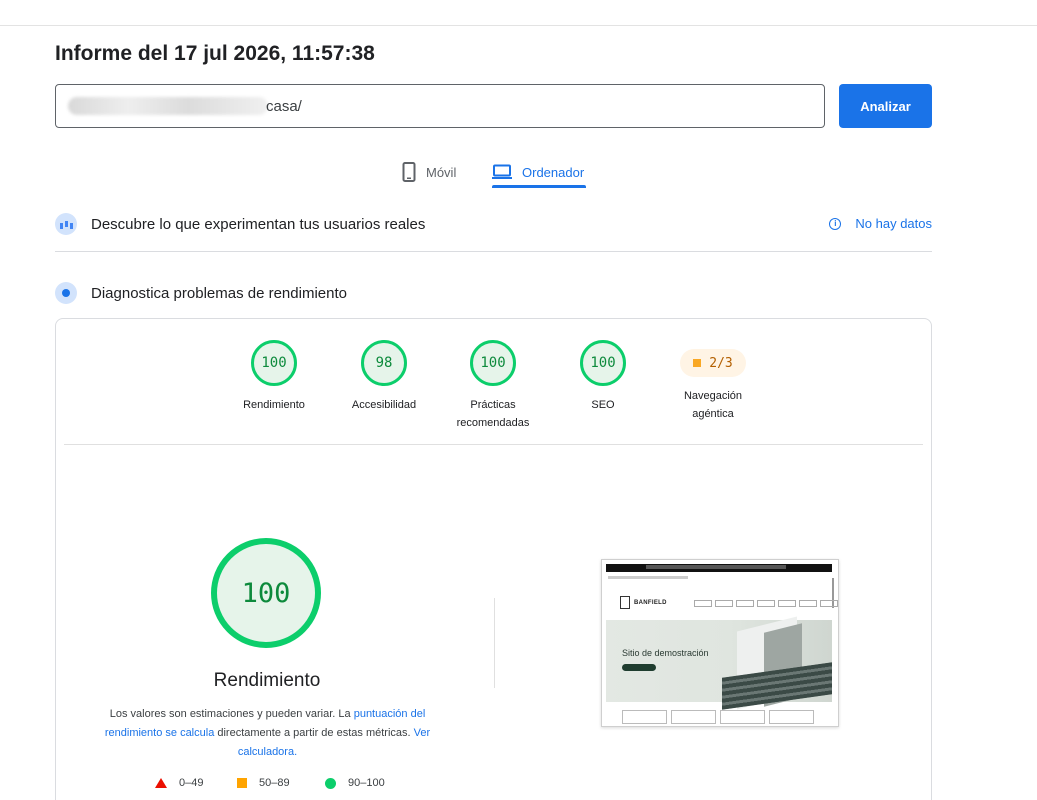 The width and height of the screenshot is (1037, 800). I want to click on gauge-seo: 100 SEO, so click(603, 377).